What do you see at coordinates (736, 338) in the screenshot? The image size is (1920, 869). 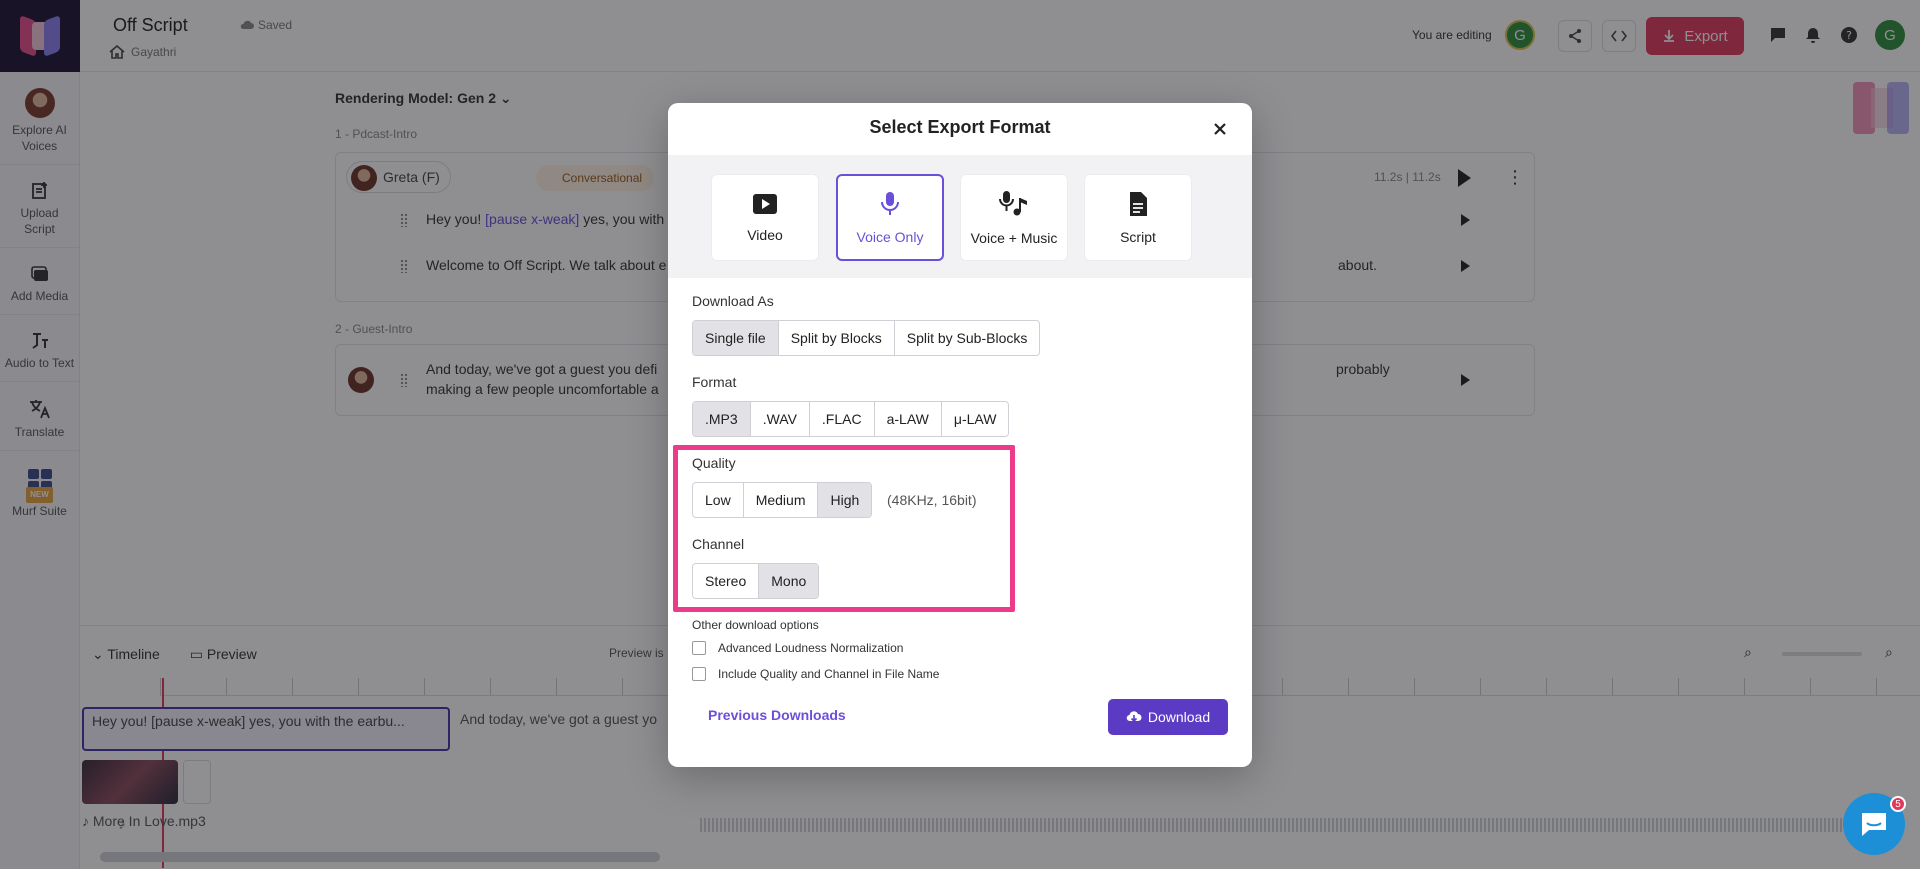 I see `option-single-file: Single file` at bounding box center [736, 338].